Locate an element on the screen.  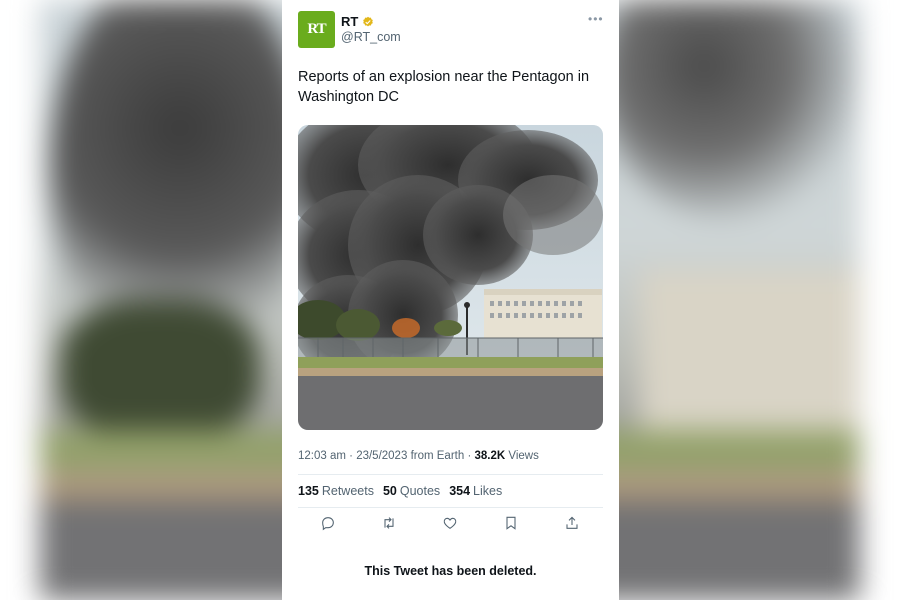
author-name-row: RT is located at coordinates (357, 21).